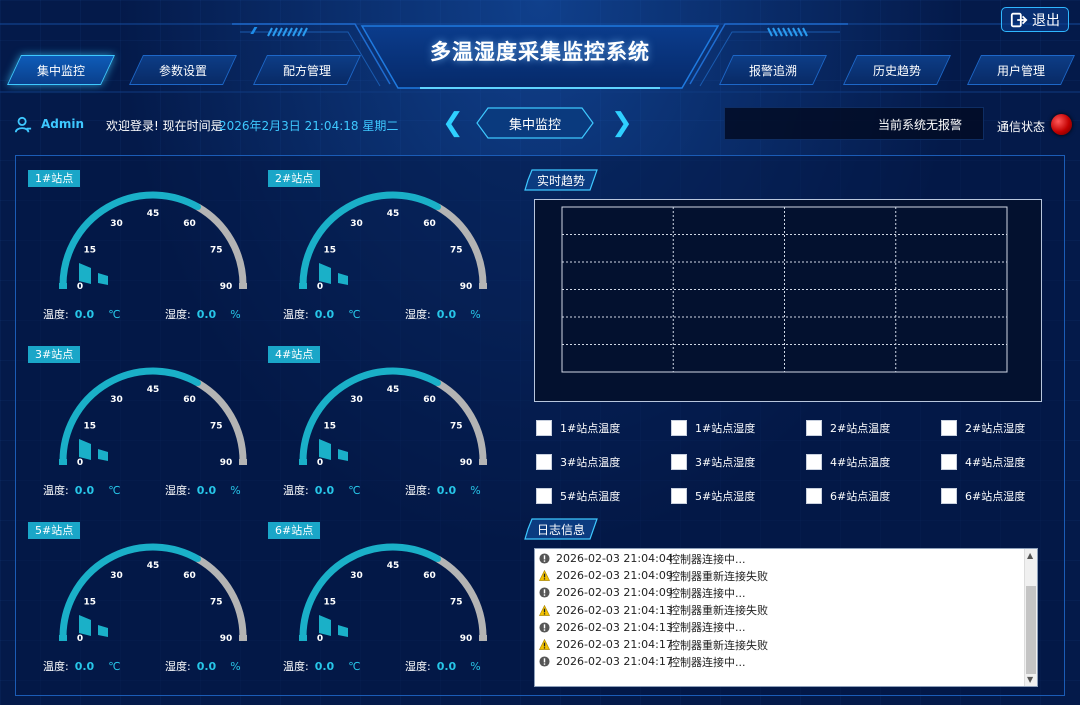  What do you see at coordinates (848, 462) in the screenshot?
I see `legend-checkbox-item: 4#站点温度` at bounding box center [848, 462].